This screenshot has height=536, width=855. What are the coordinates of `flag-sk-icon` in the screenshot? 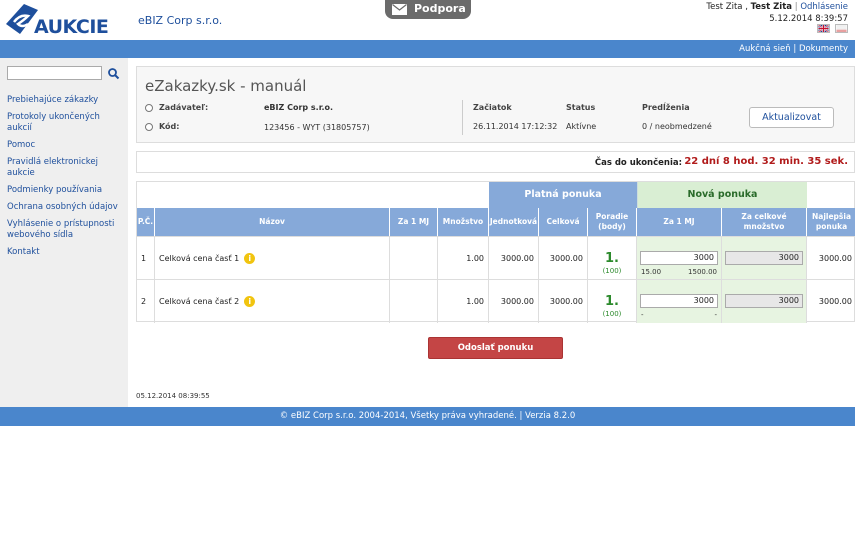 It's located at (841, 28).